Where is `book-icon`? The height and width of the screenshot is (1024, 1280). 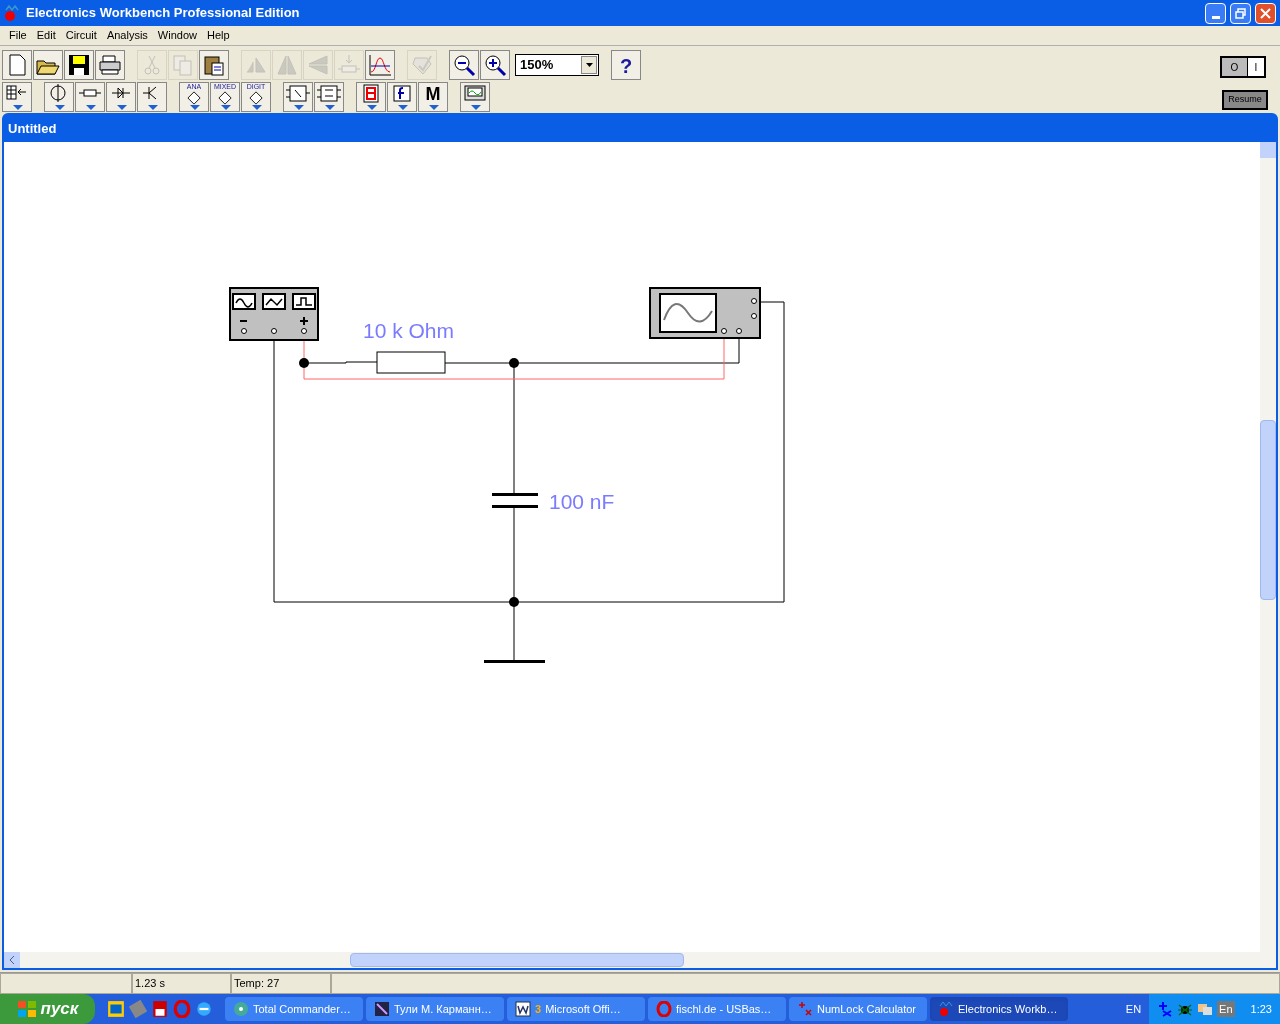
book-icon is located at coordinates (382, 1009).